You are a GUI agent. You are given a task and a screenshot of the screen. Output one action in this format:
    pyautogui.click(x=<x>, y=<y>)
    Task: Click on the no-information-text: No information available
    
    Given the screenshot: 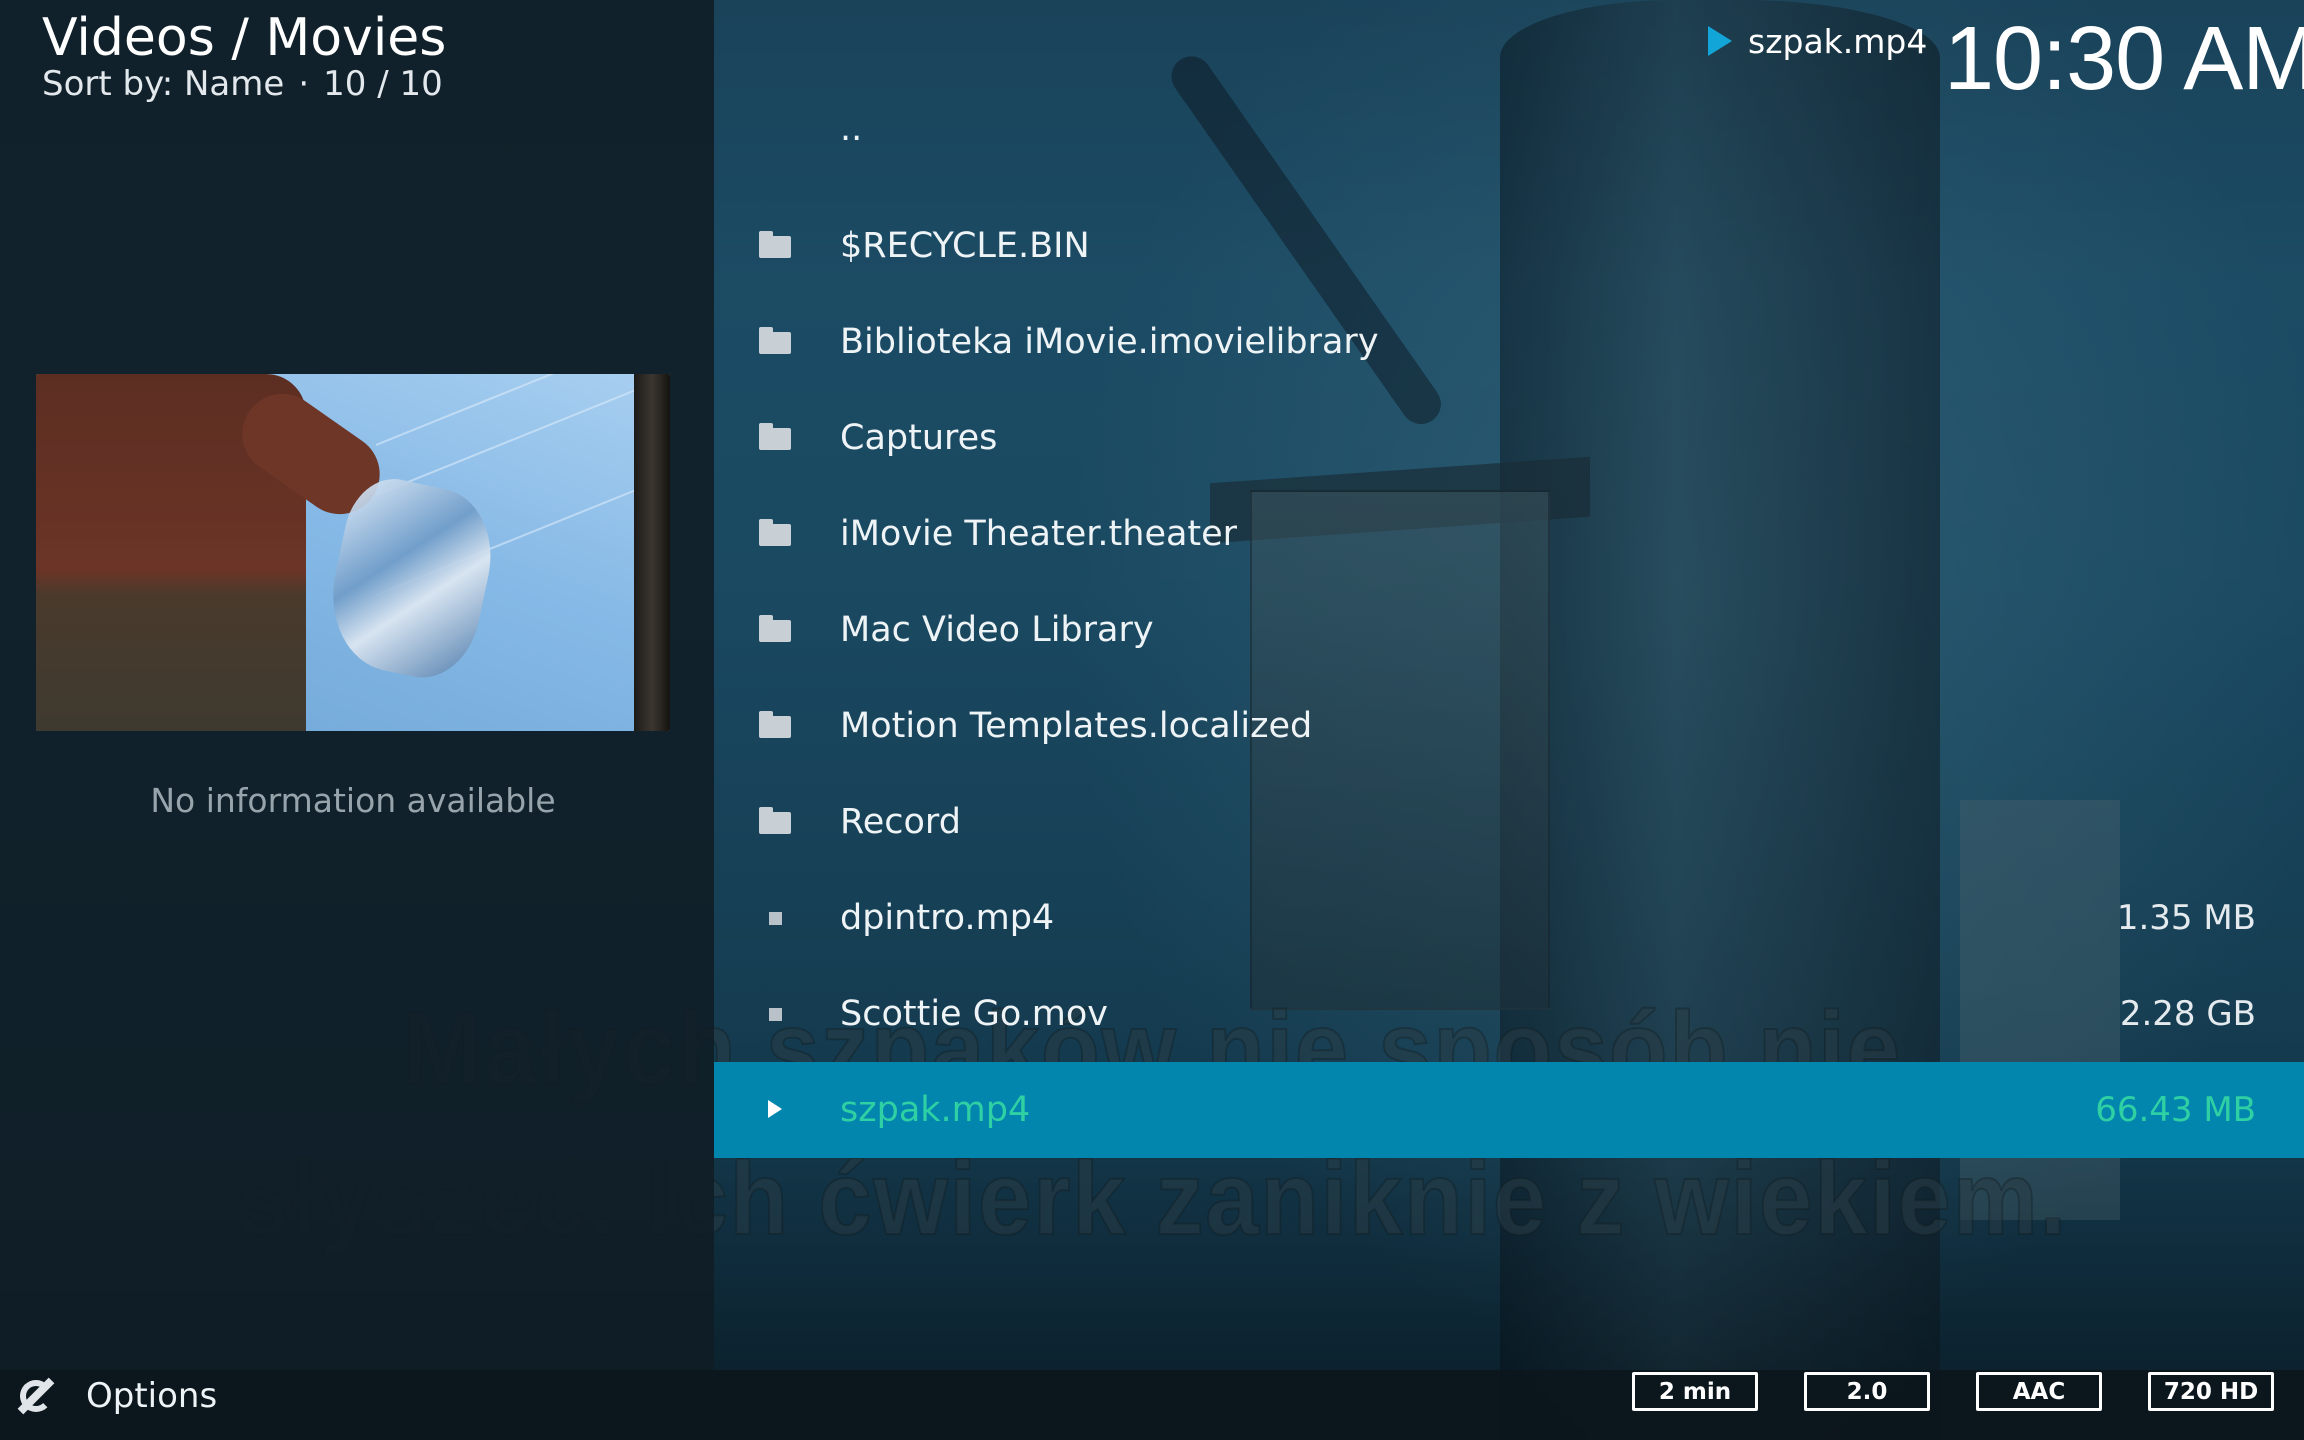 What is the action you would take?
    pyautogui.click(x=353, y=800)
    